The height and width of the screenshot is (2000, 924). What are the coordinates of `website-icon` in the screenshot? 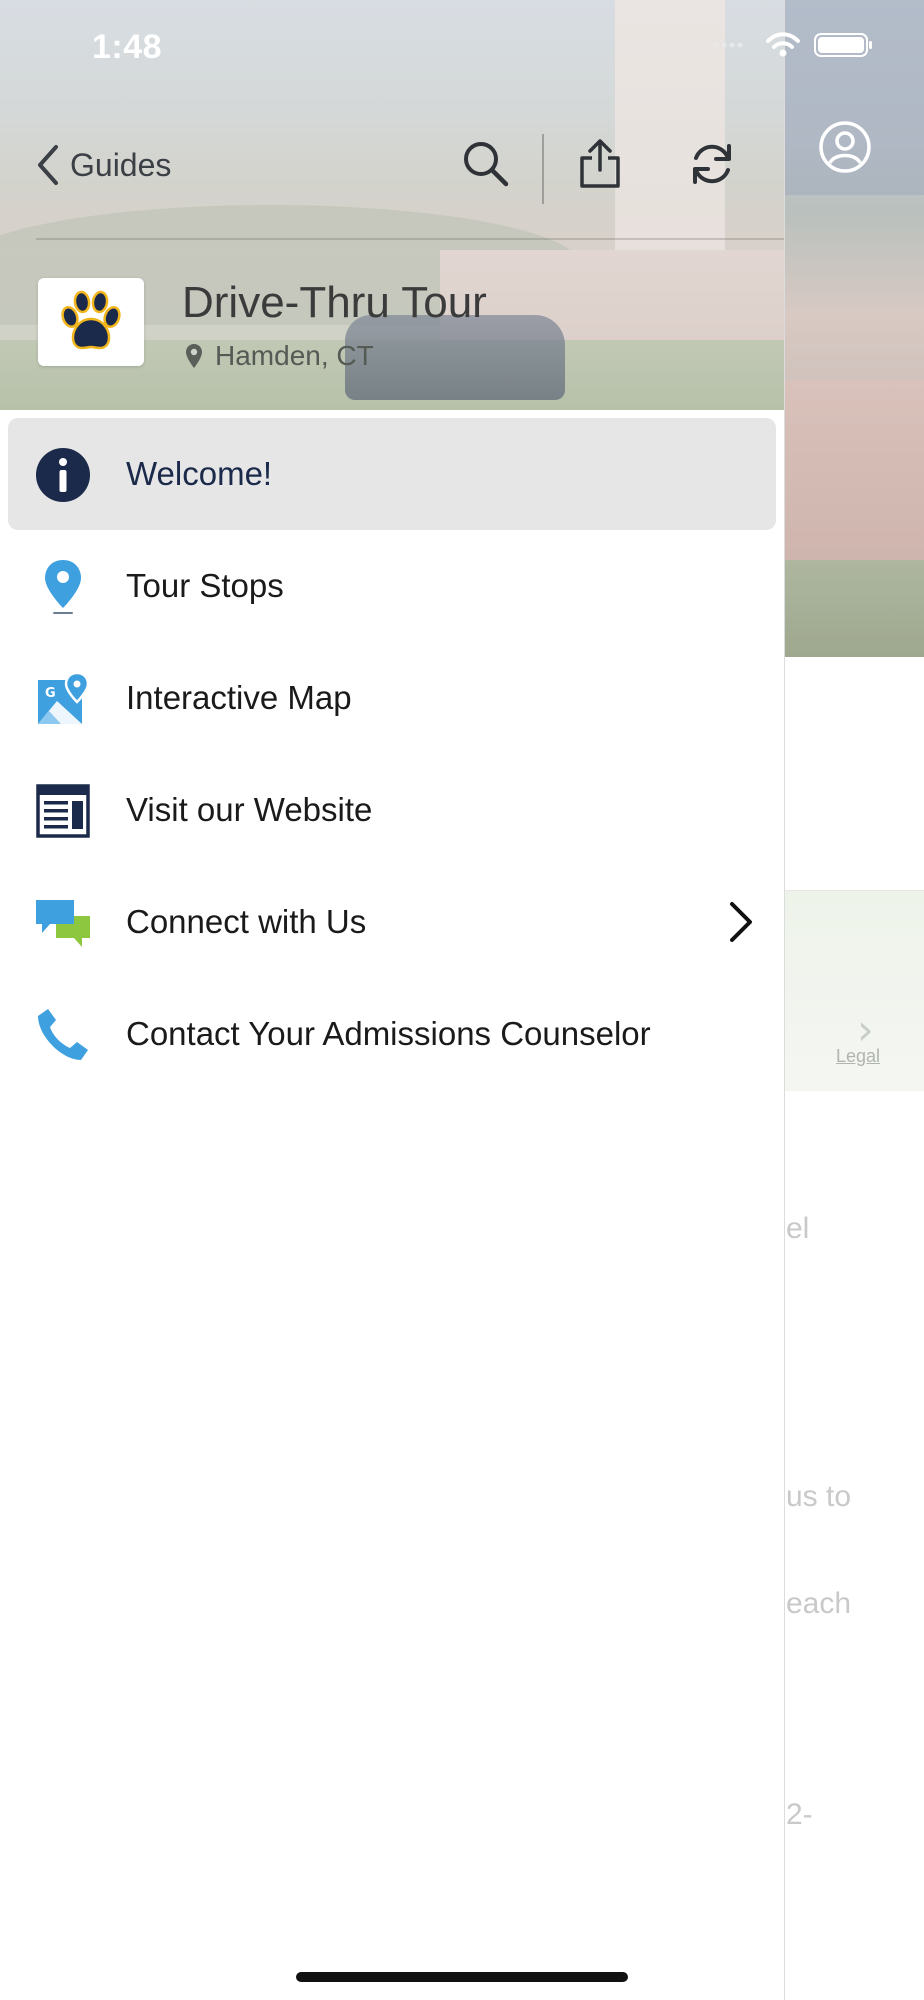 It's located at (63, 811).